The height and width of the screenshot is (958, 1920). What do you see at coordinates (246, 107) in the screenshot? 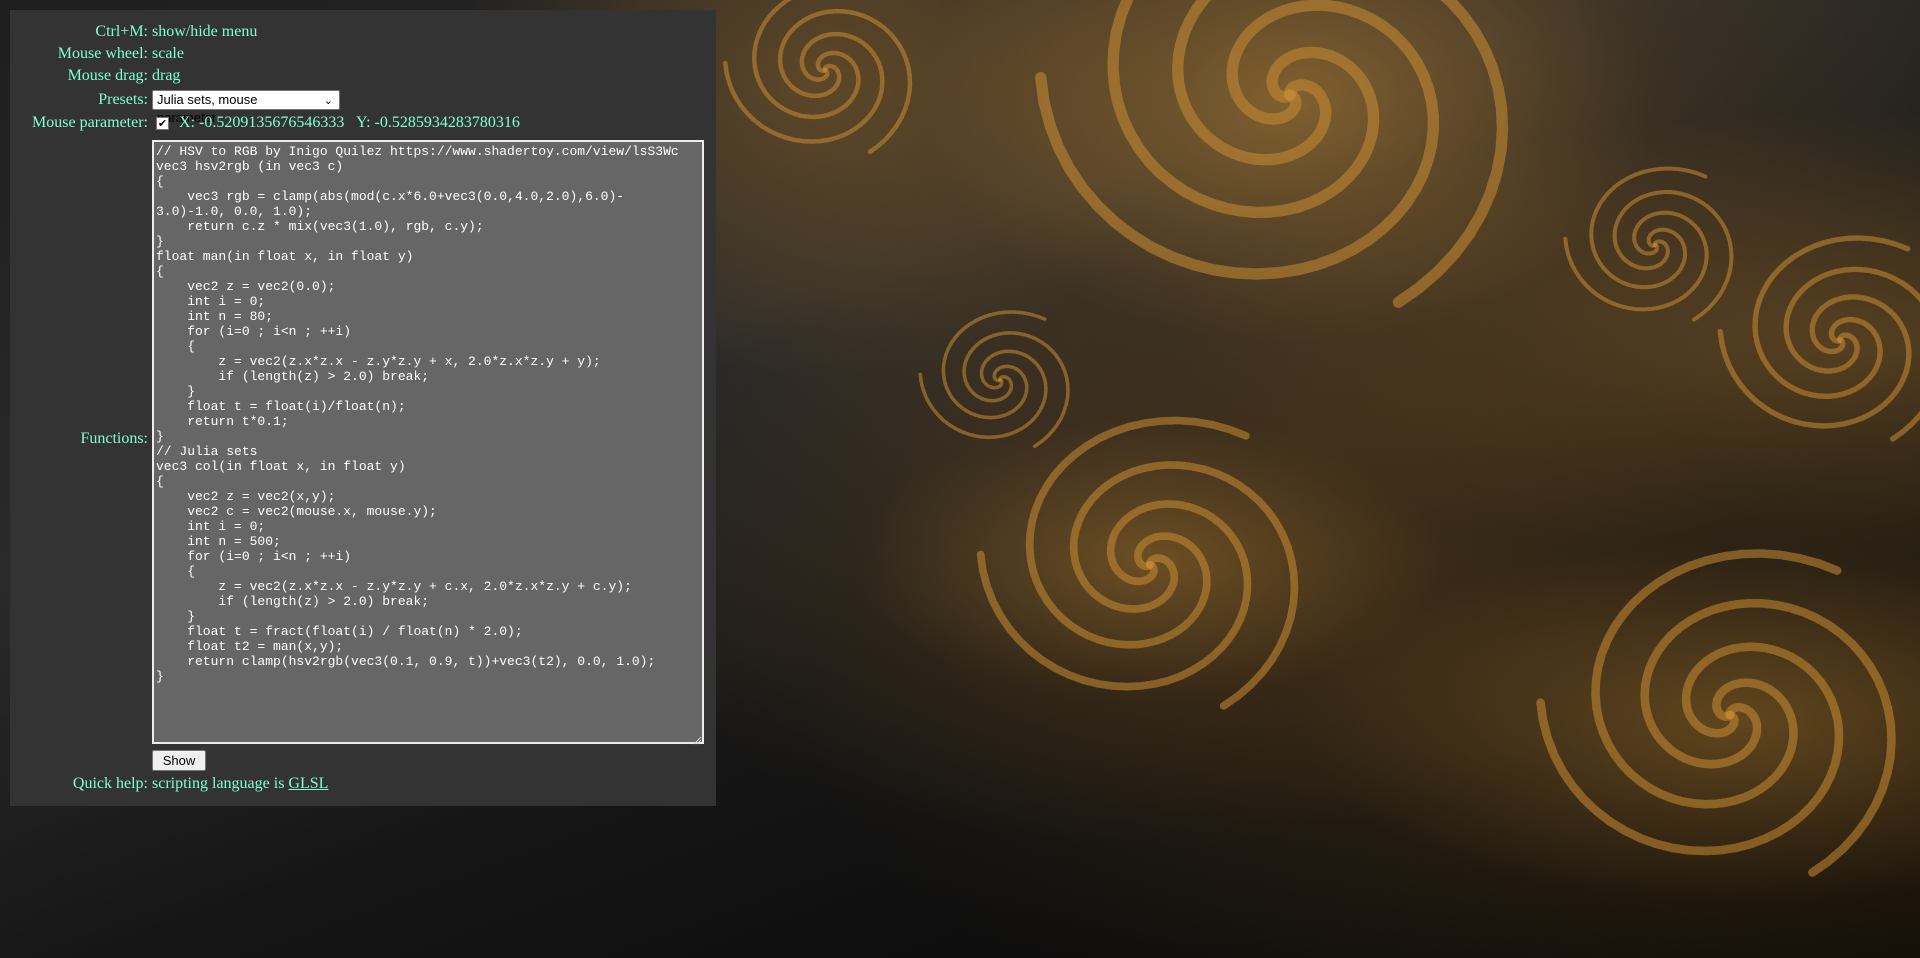
I see `presets-select: Julia sets, mouse parameter ⌄` at bounding box center [246, 107].